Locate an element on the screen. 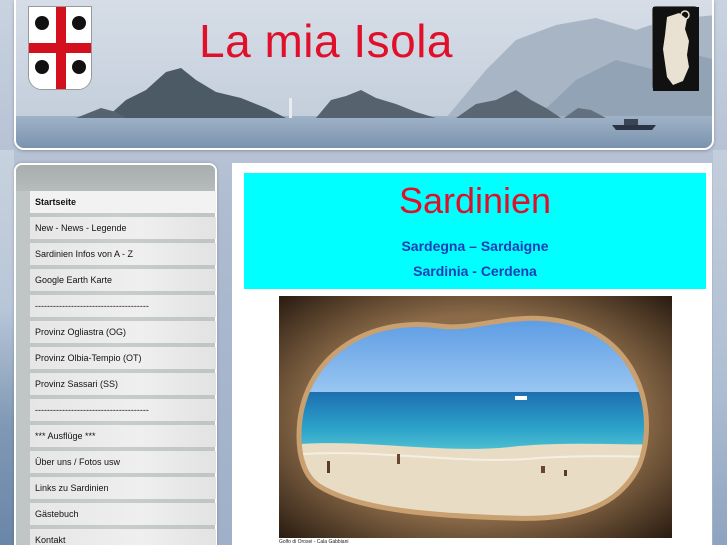 The height and width of the screenshot is (545, 727). nav-item-google-earth: Google Earth Karte is located at coordinates (123, 280).